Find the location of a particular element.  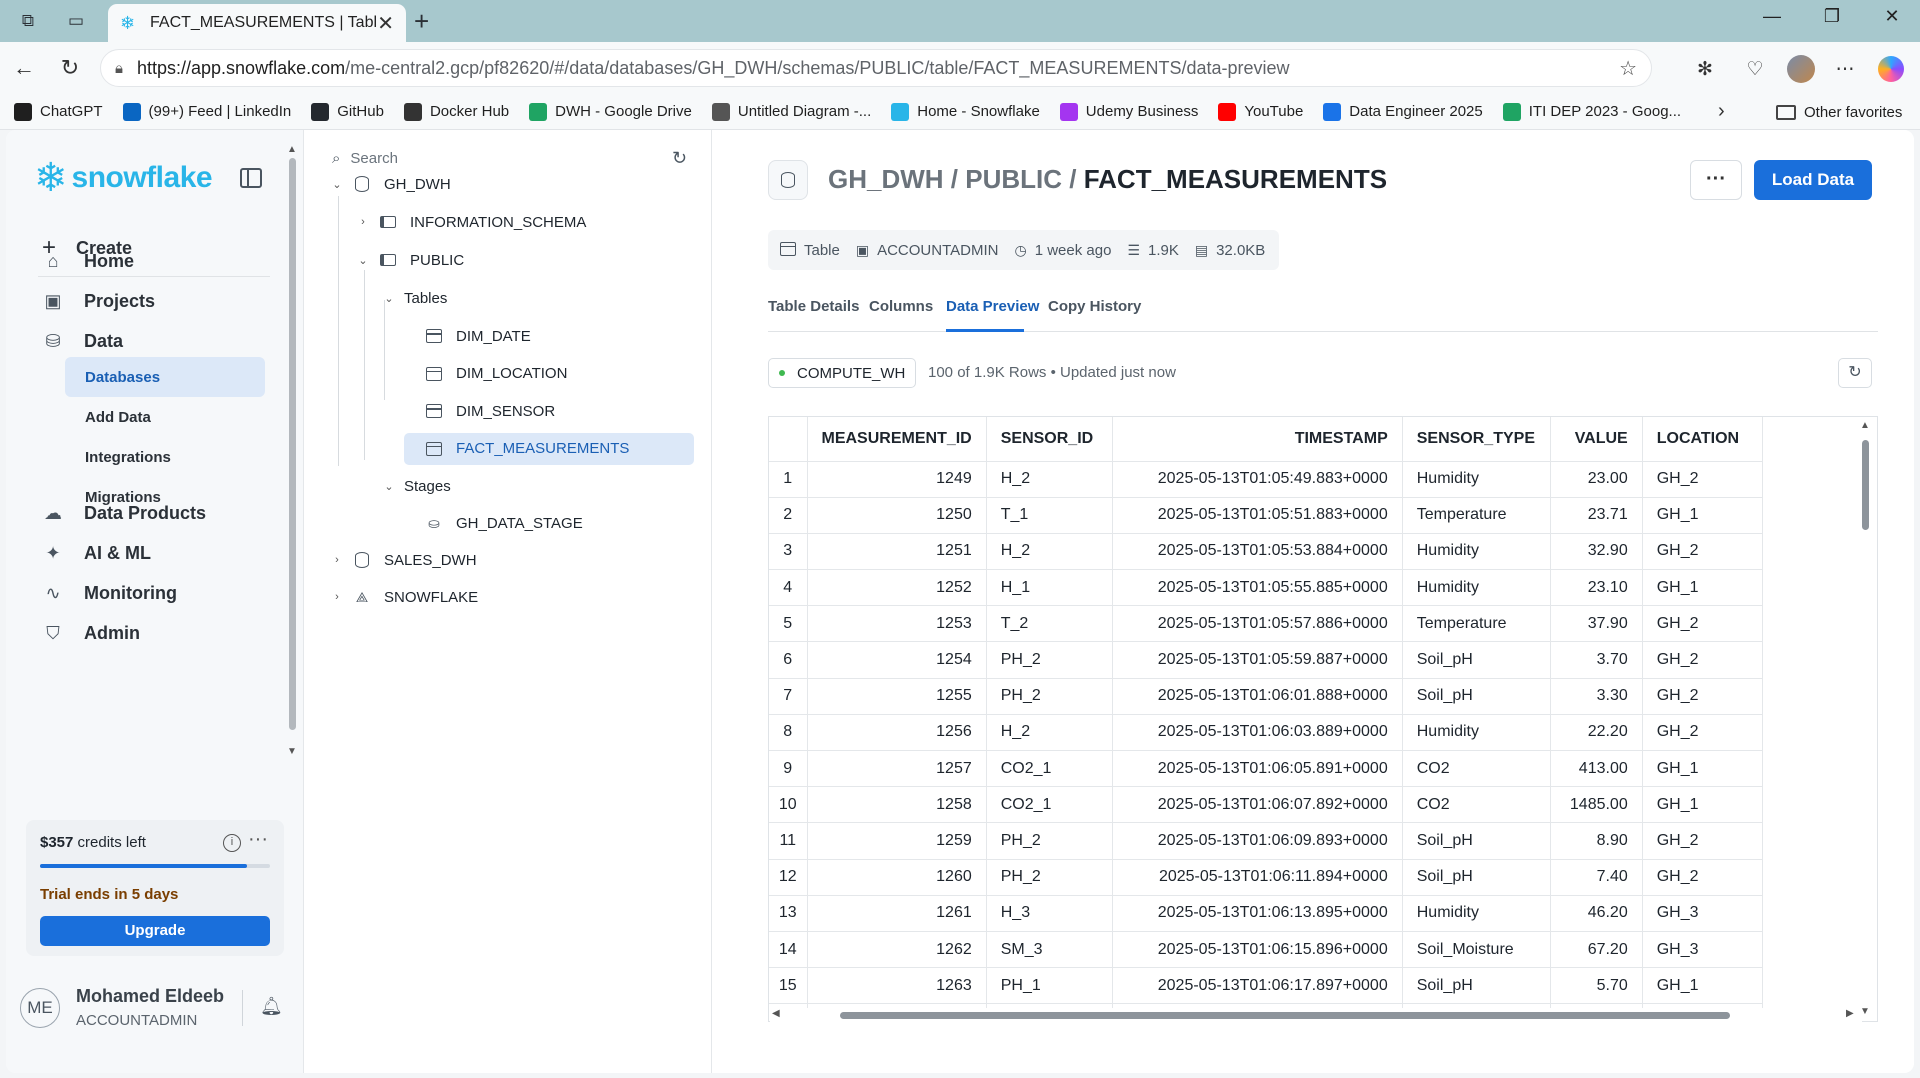

table-cell: 1256 is located at coordinates (897, 733).